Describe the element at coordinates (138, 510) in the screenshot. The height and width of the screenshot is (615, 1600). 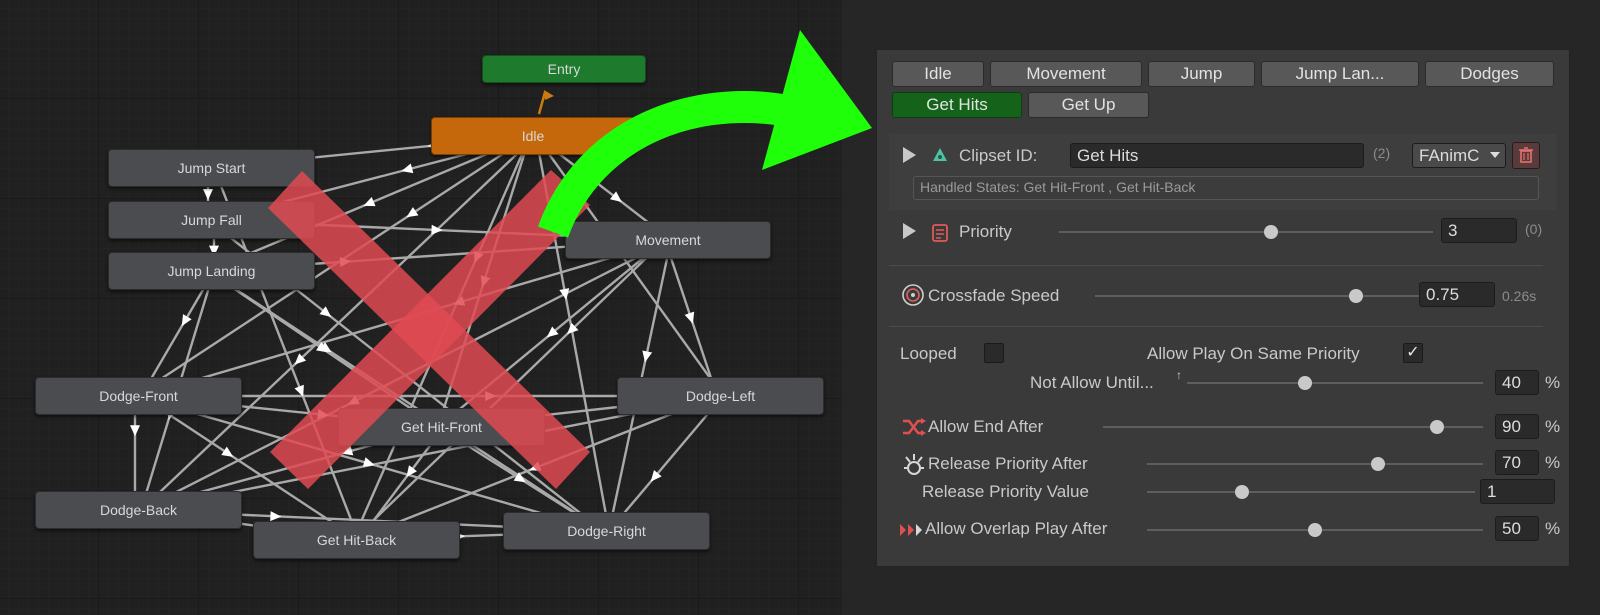
I see `state-node-dodge-back: Dodge-Back` at that location.